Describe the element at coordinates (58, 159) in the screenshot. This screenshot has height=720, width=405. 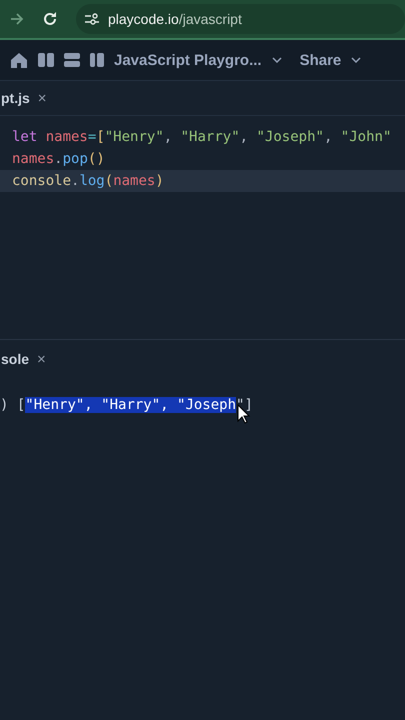
I see `code-line: names.pop()` at that location.